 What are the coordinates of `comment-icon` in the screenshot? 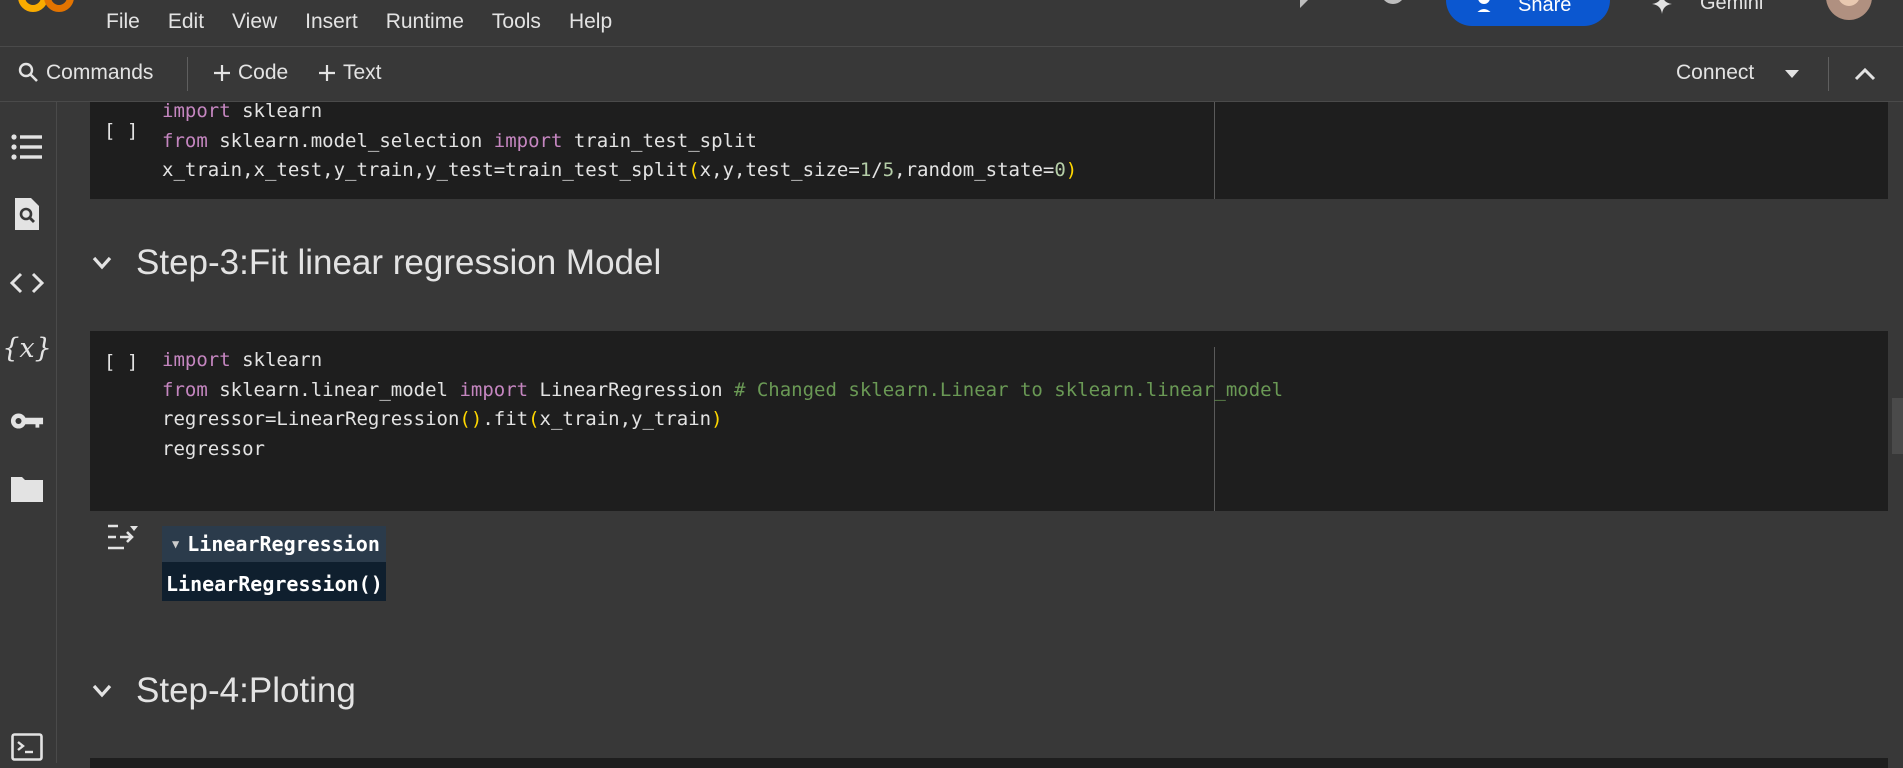 It's located at (1315, 6).